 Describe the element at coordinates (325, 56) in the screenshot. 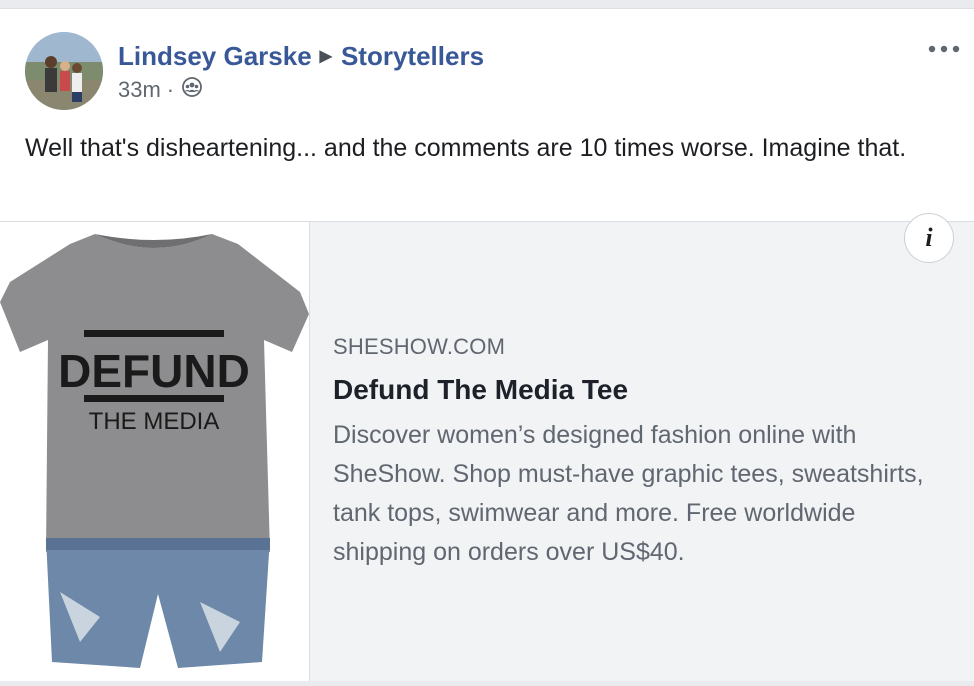

I see `shared-to-arrow-icon: ▶` at that location.